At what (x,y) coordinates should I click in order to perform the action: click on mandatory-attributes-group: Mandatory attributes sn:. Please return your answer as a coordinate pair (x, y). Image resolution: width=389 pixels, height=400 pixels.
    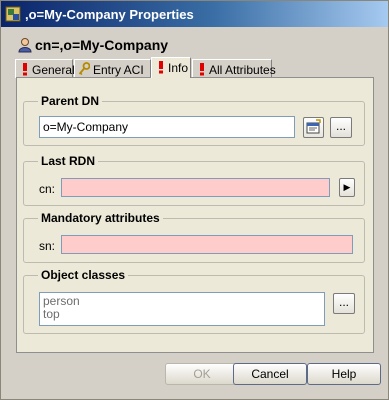
    Looking at the image, I should click on (194, 237).